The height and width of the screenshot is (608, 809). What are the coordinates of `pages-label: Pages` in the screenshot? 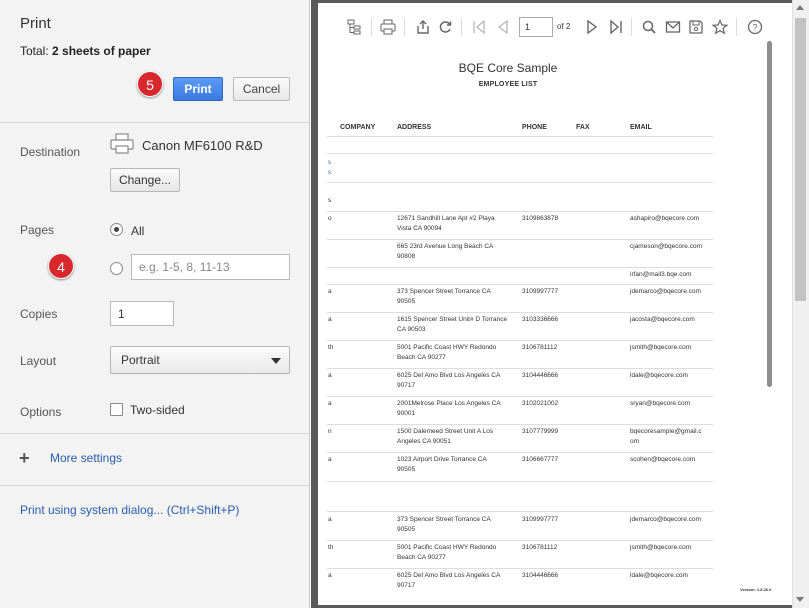 It's located at (37, 230).